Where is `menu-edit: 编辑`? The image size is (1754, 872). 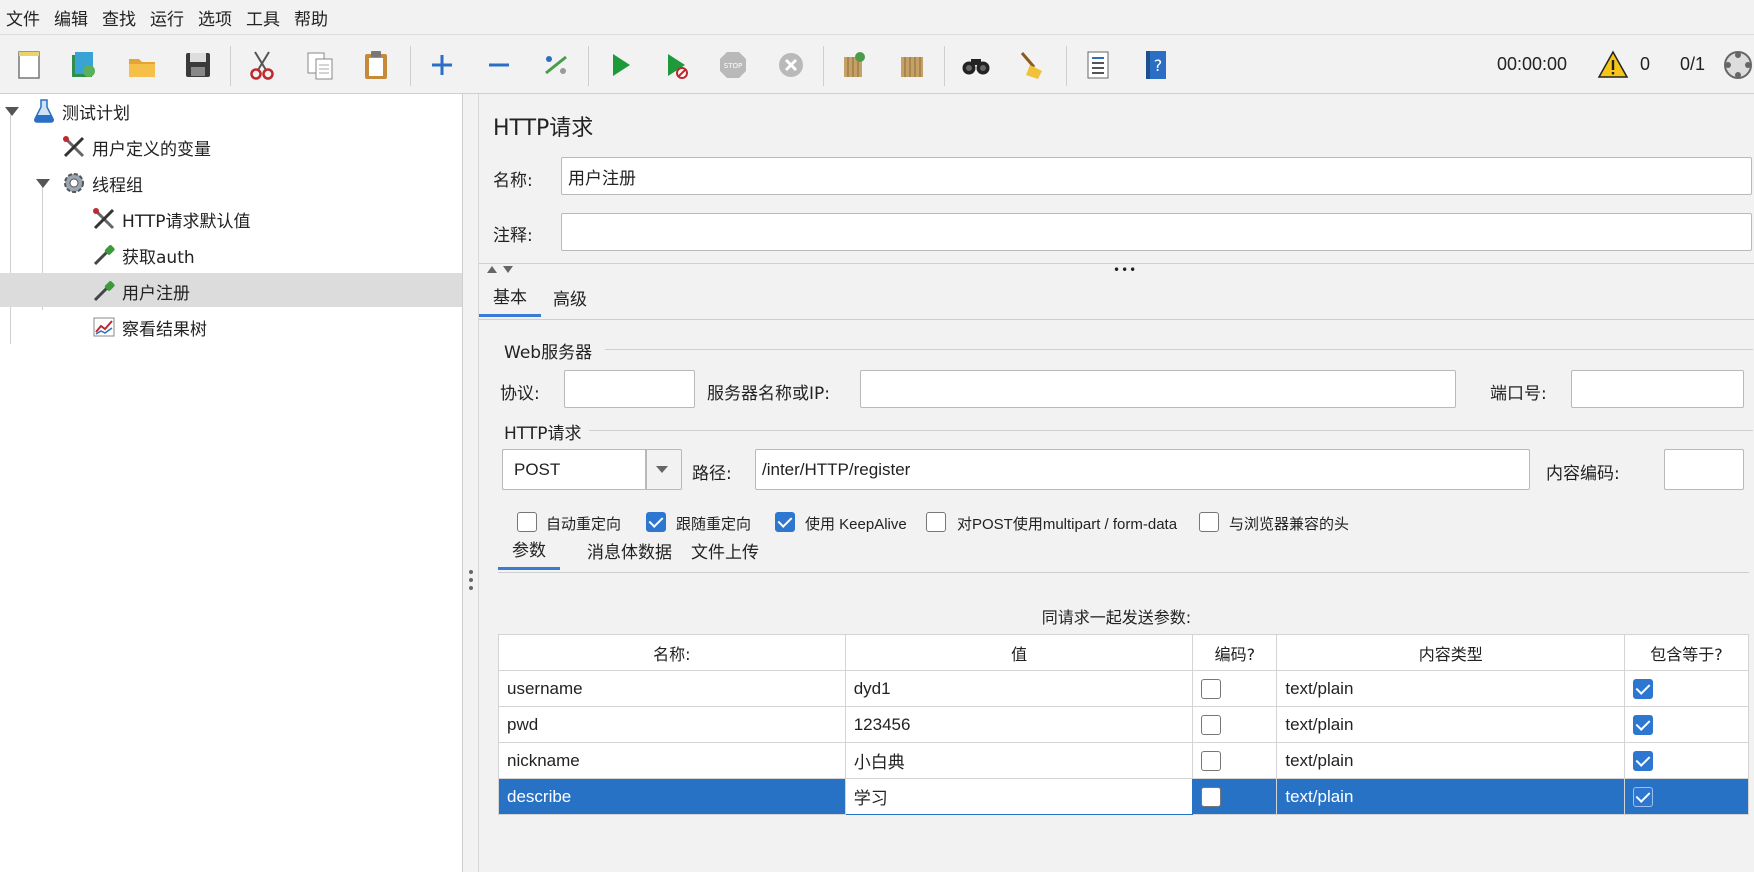 menu-edit: 编辑 is located at coordinates (71, 17).